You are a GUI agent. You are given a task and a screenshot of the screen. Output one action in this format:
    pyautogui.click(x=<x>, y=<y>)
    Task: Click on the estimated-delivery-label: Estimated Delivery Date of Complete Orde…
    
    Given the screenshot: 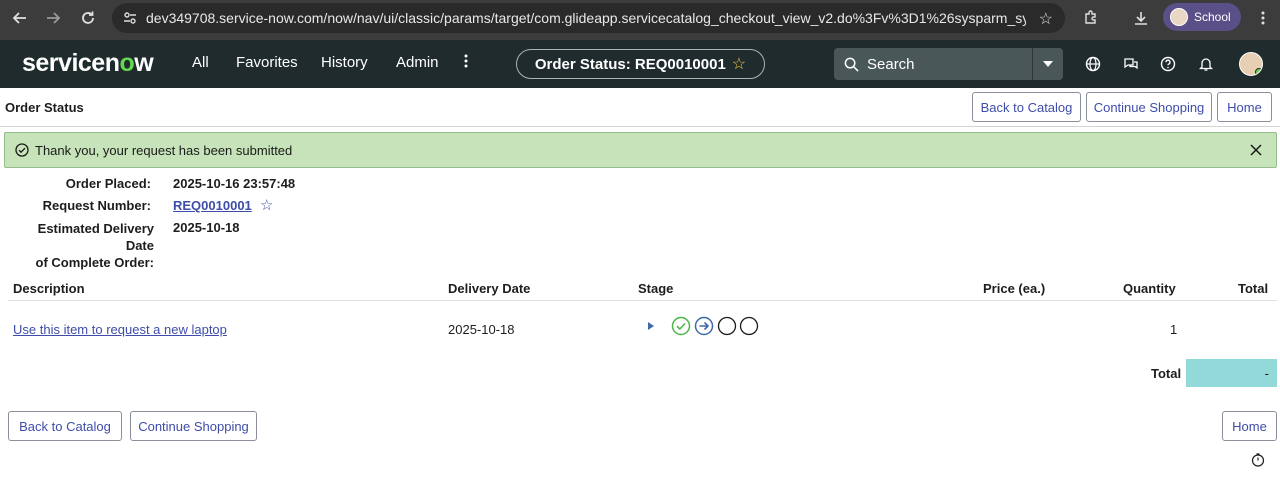 What is the action you would take?
    pyautogui.click(x=81, y=245)
    